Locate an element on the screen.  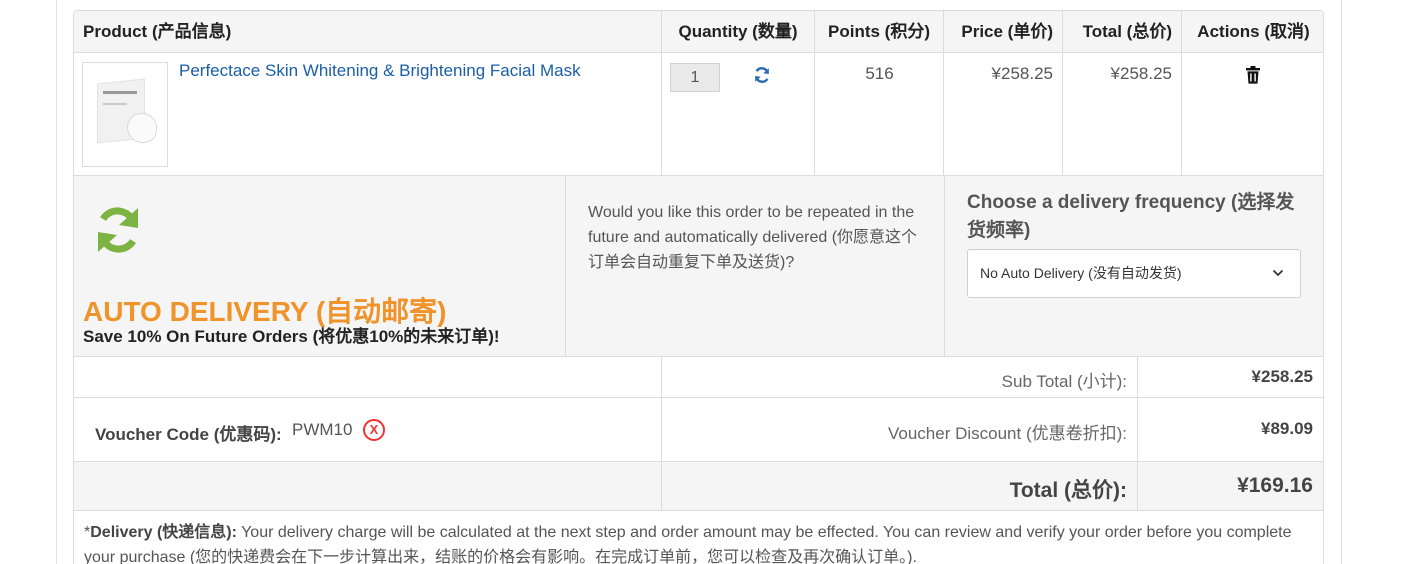
trash-icon is located at coordinates (1253, 75).